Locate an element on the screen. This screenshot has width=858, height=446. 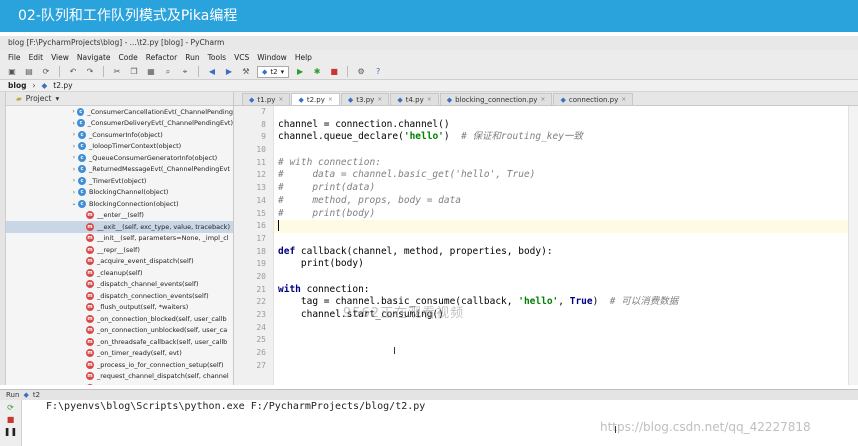
editor-scrollbar is located at coordinates (853, 245).